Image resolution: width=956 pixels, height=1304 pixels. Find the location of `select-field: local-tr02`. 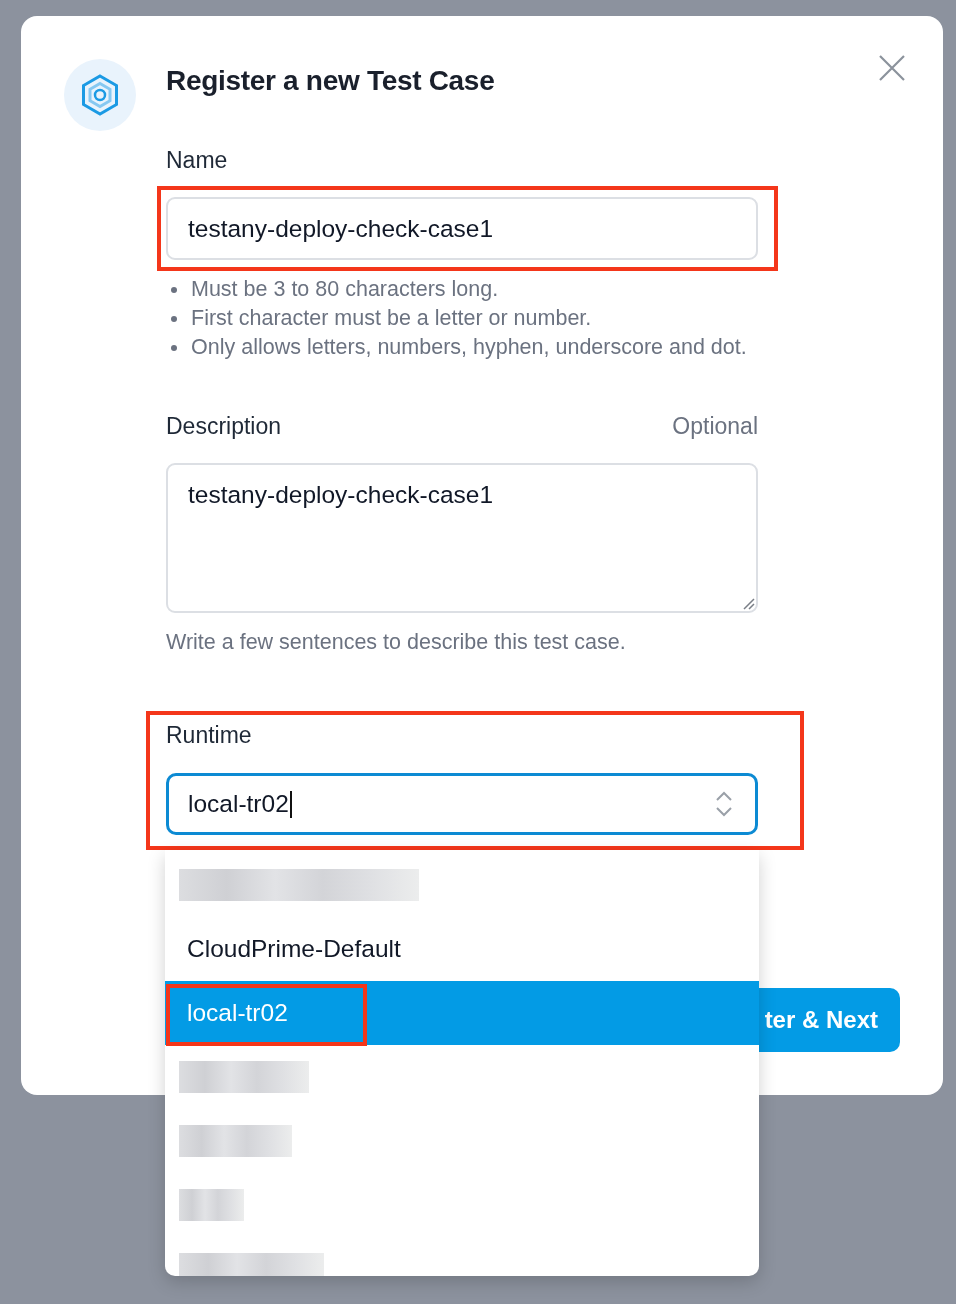

select-field: local-tr02 is located at coordinates (462, 804).